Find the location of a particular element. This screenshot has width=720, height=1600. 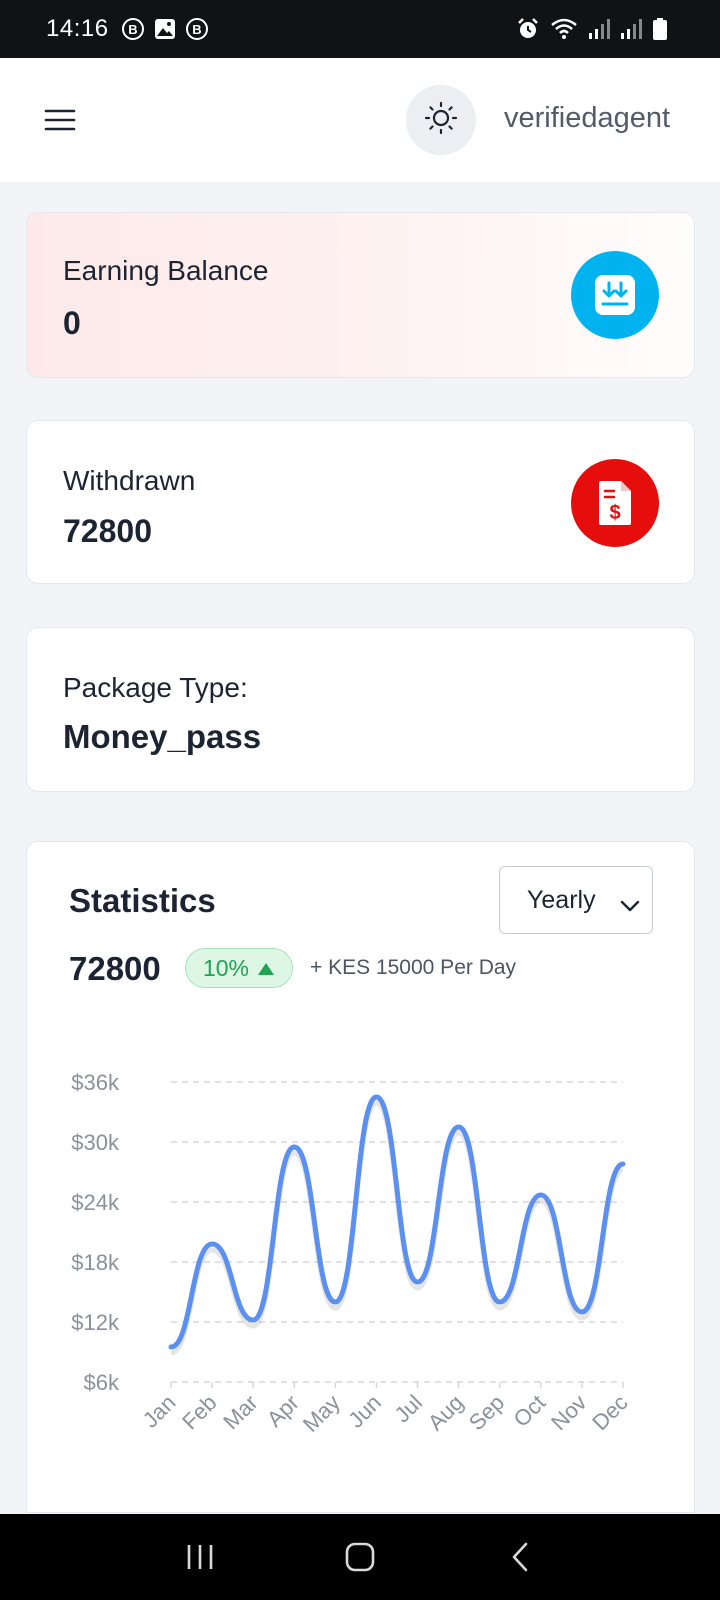

sun-icon is located at coordinates (441, 120).